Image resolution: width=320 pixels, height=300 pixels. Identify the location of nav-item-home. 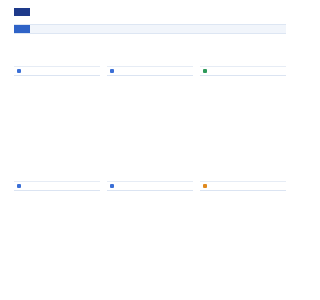
(22, 29).